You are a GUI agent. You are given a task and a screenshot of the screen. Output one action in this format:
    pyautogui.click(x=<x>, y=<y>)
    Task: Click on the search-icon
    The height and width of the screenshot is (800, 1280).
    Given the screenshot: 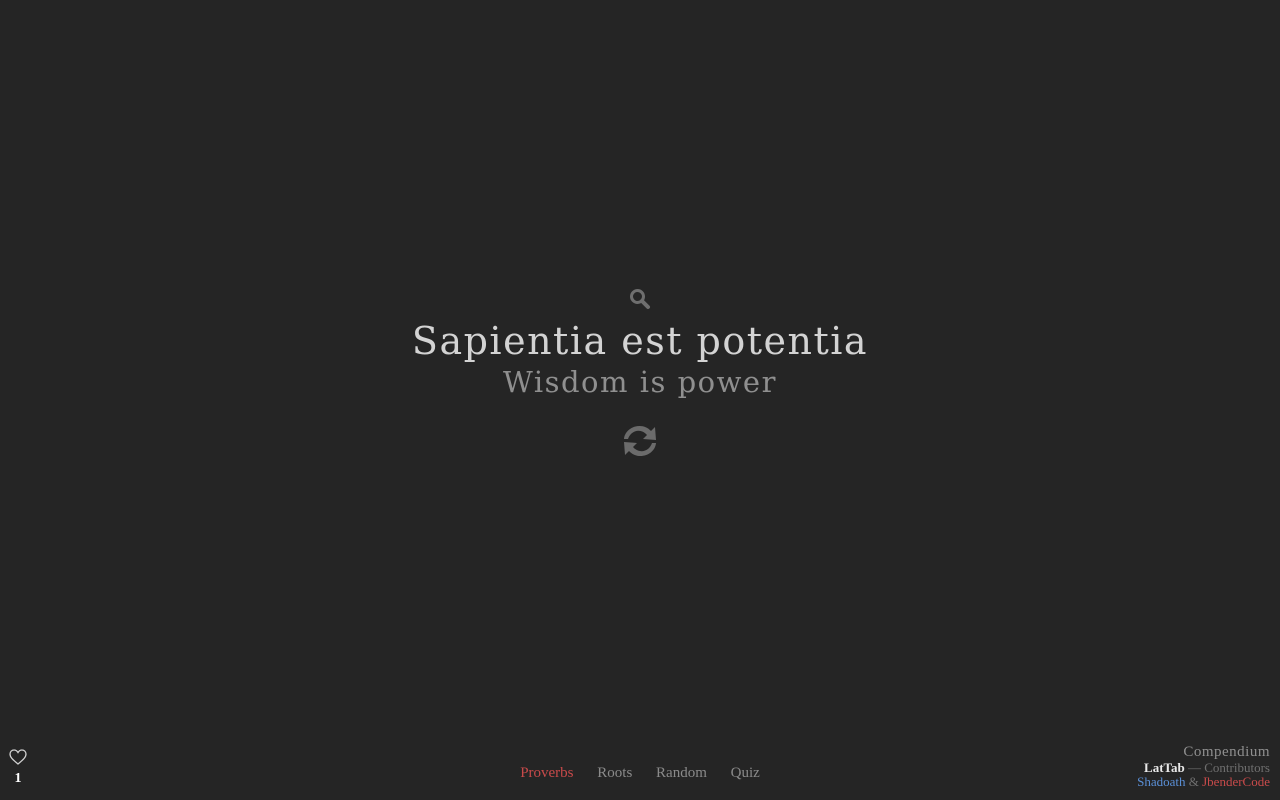 What is the action you would take?
    pyautogui.click(x=640, y=299)
    